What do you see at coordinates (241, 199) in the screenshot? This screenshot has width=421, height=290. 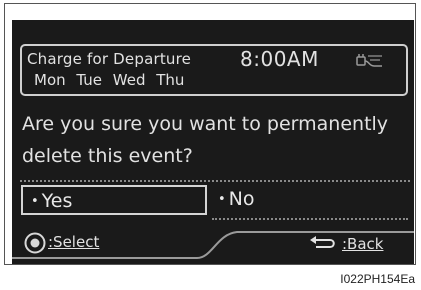 I see `no-button-label: No` at bounding box center [241, 199].